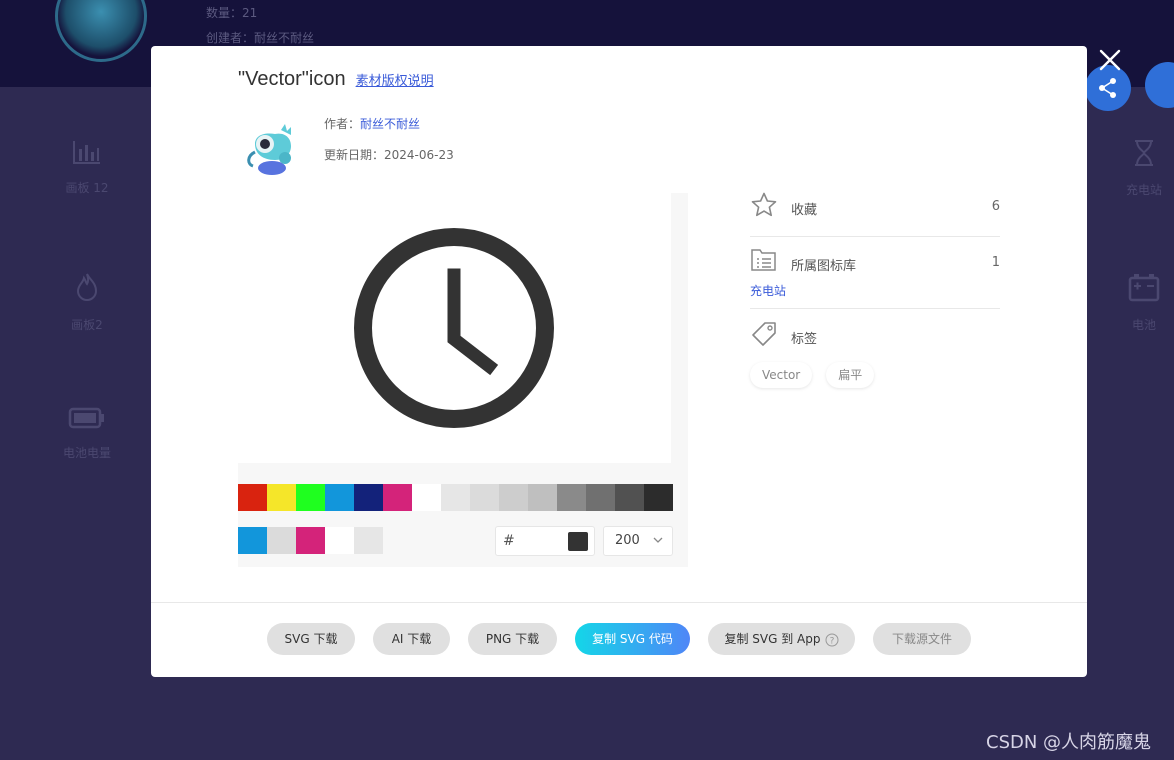  Describe the element at coordinates (270, 146) in the screenshot. I see `author-avatar` at that location.